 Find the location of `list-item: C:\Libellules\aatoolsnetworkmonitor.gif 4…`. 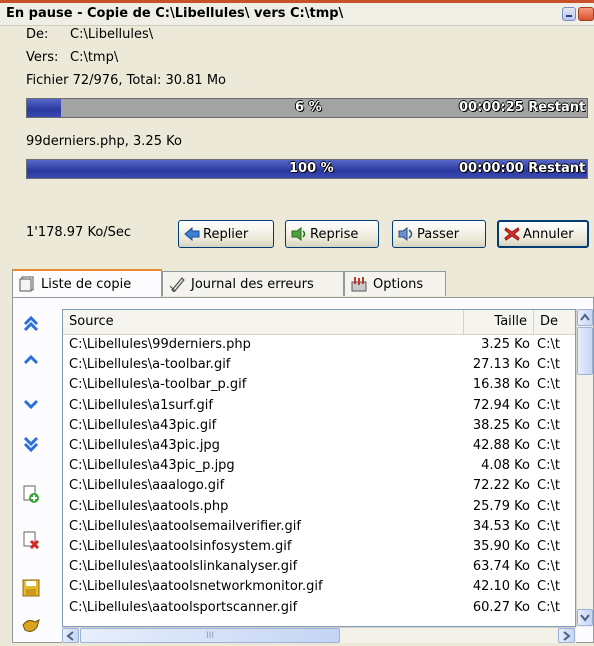

list-item: C:\Libellules\aatoolsnetworkmonitor.gif 4… is located at coordinates (313, 586).